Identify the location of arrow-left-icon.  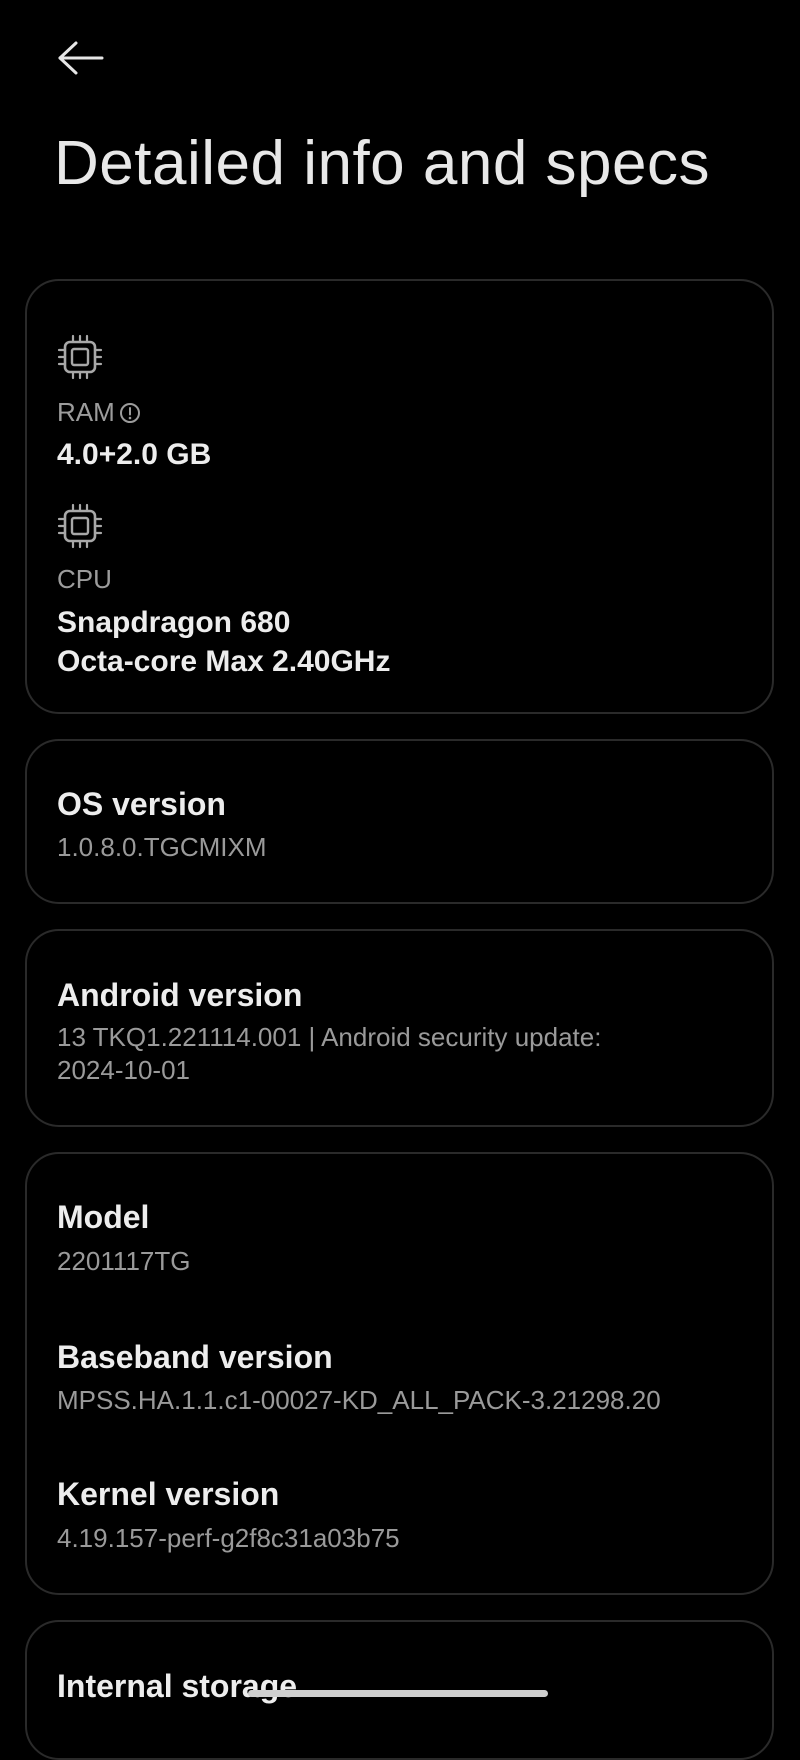
(81, 58).